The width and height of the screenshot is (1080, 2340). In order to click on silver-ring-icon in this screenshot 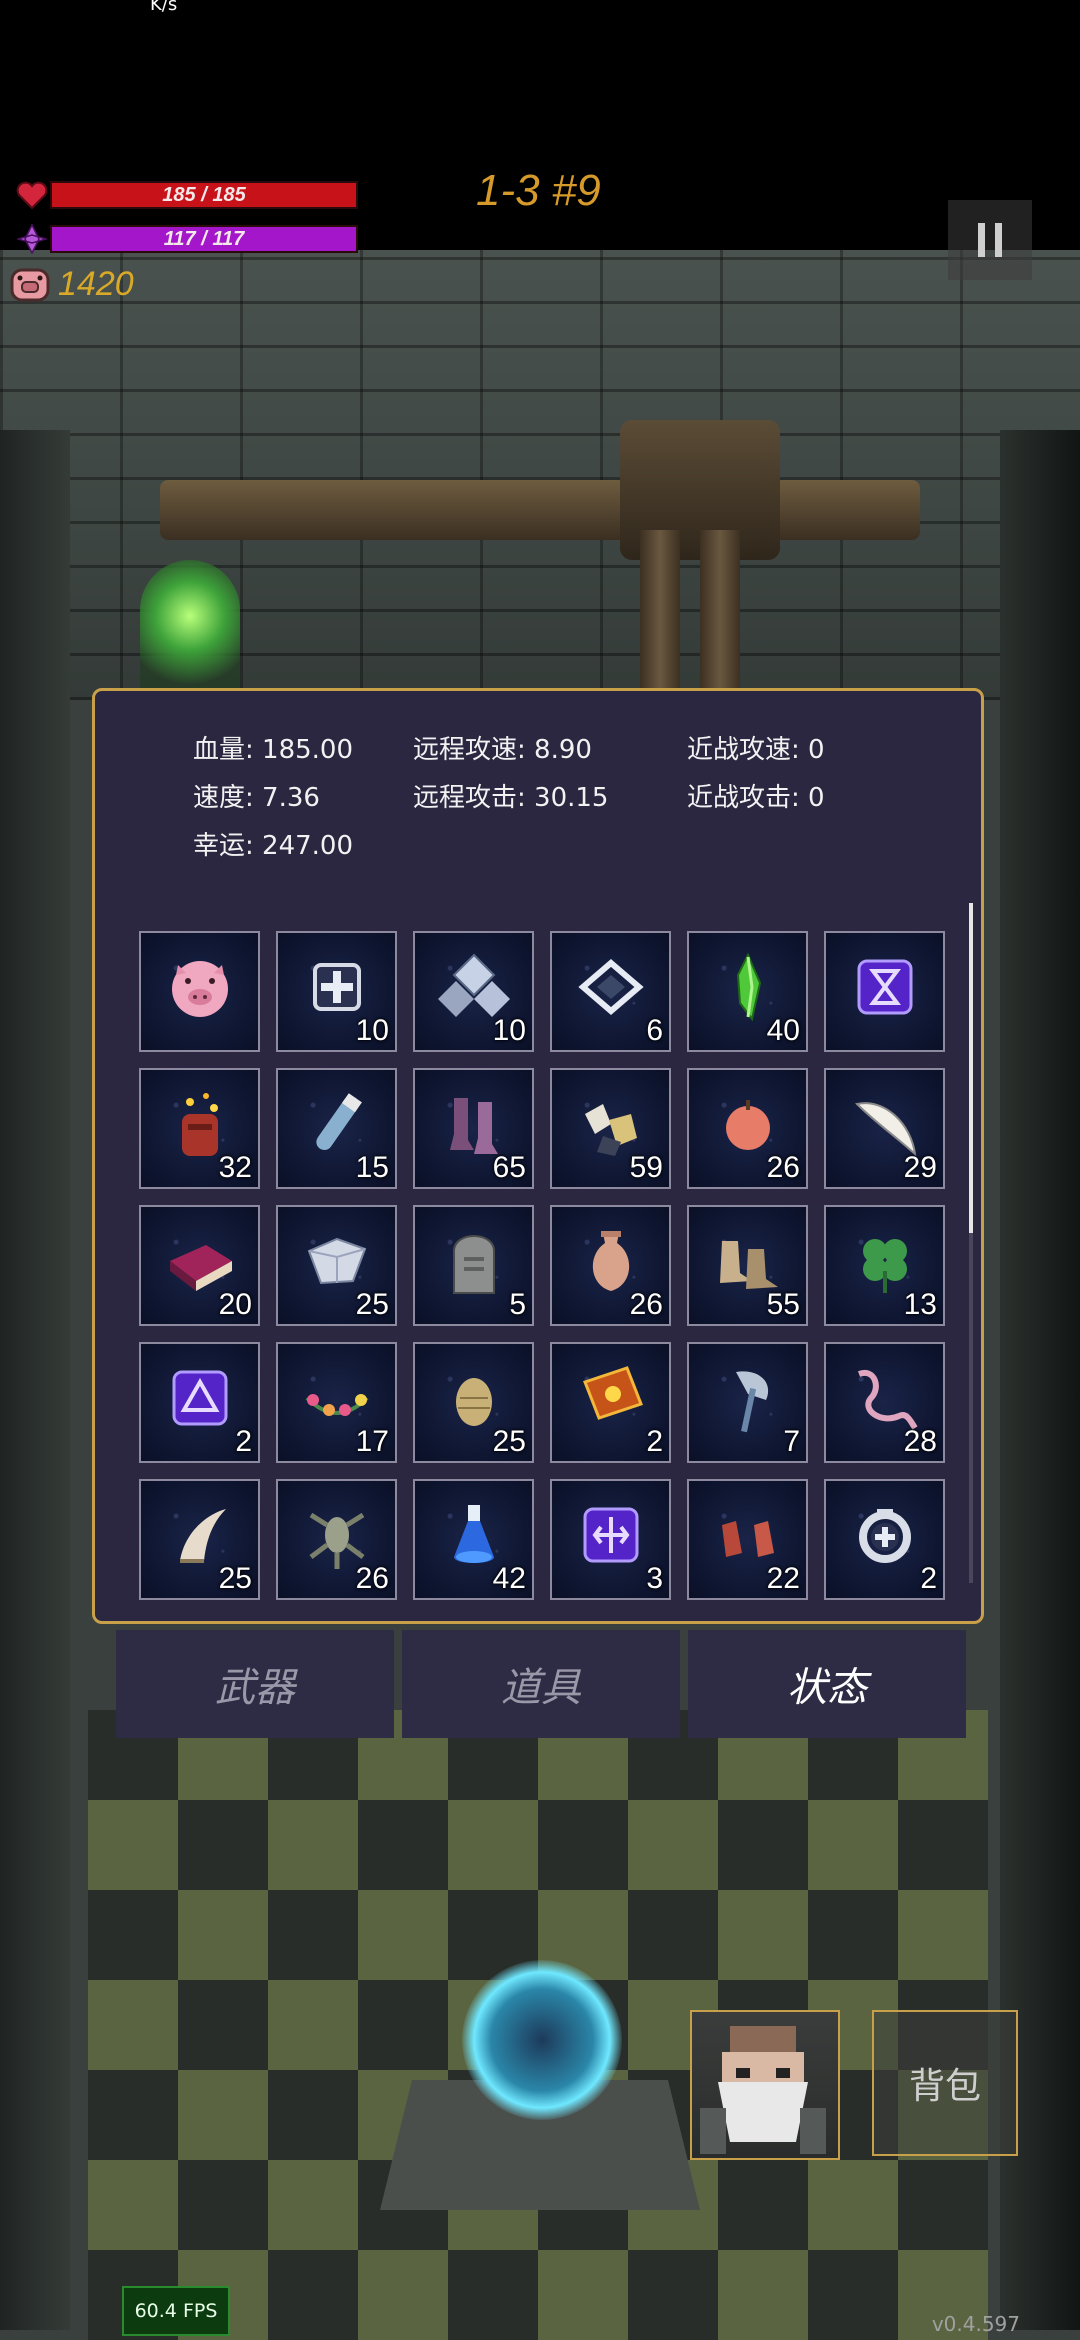, I will do `click(884, 1535)`.